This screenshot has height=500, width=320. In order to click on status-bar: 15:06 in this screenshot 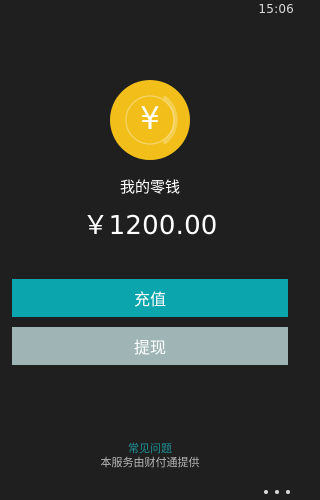, I will do `click(150, 10)`.